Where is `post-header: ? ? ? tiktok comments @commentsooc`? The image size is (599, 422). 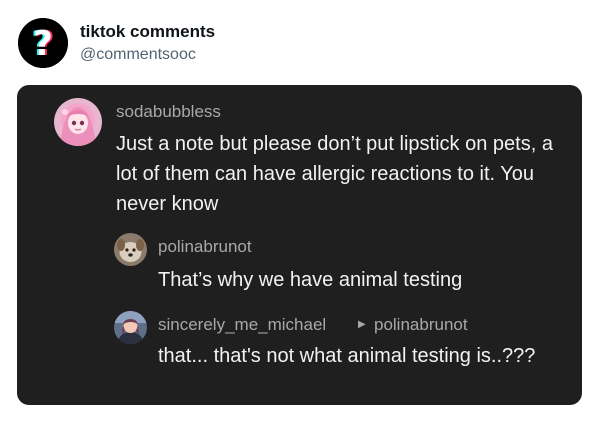
post-header: ? ? ? tiktok comments @commentsooc is located at coordinates (298, 43).